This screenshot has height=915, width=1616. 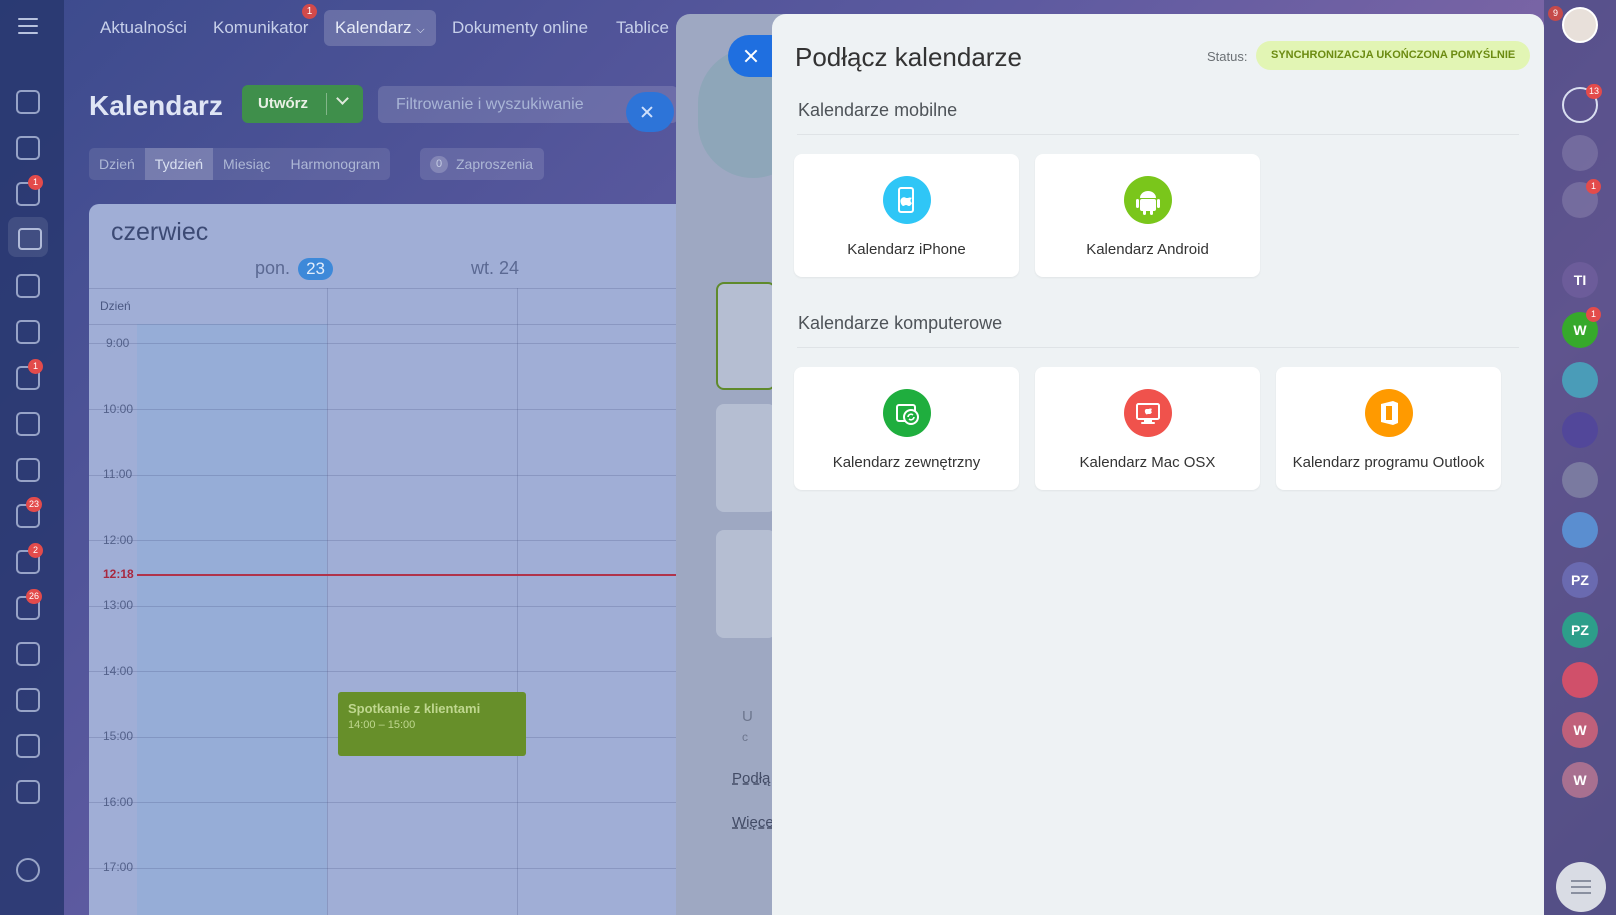 I want to click on cart-icon, so click(x=28, y=700).